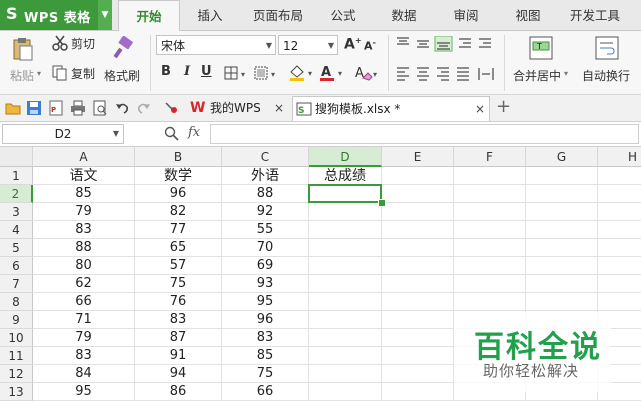 The width and height of the screenshot is (641, 415). Describe the element at coordinates (418, 338) in the screenshot. I see `cell-e10` at that location.